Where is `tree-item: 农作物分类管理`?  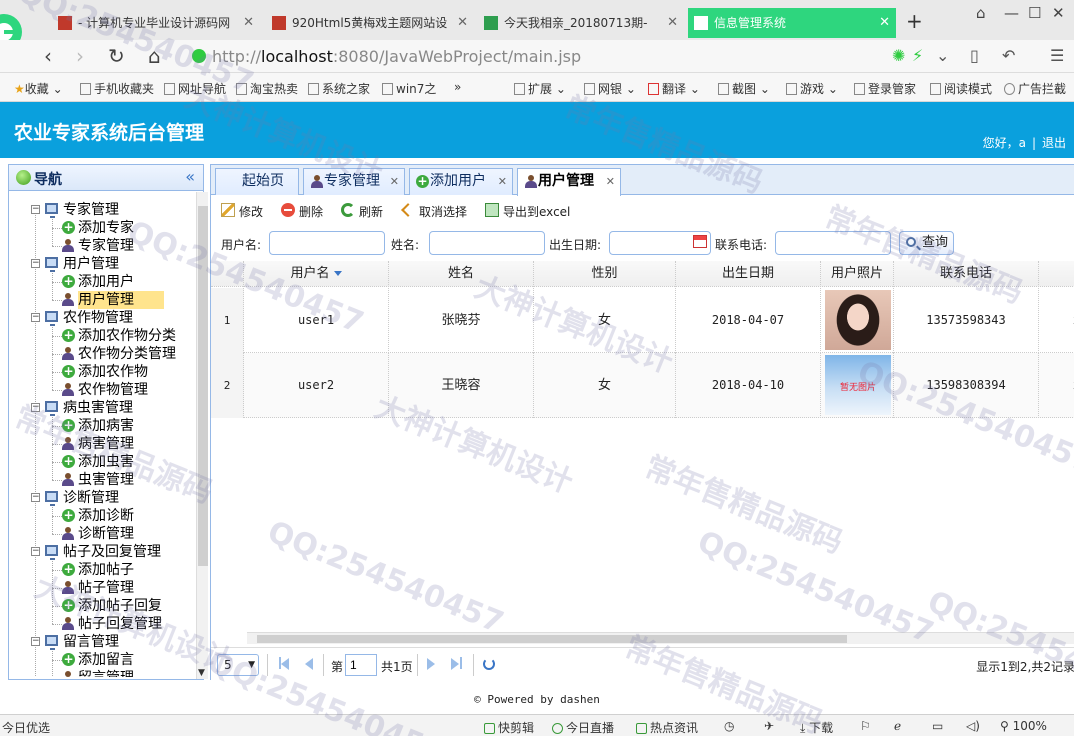 tree-item: 农作物分类管理 is located at coordinates (102, 354).